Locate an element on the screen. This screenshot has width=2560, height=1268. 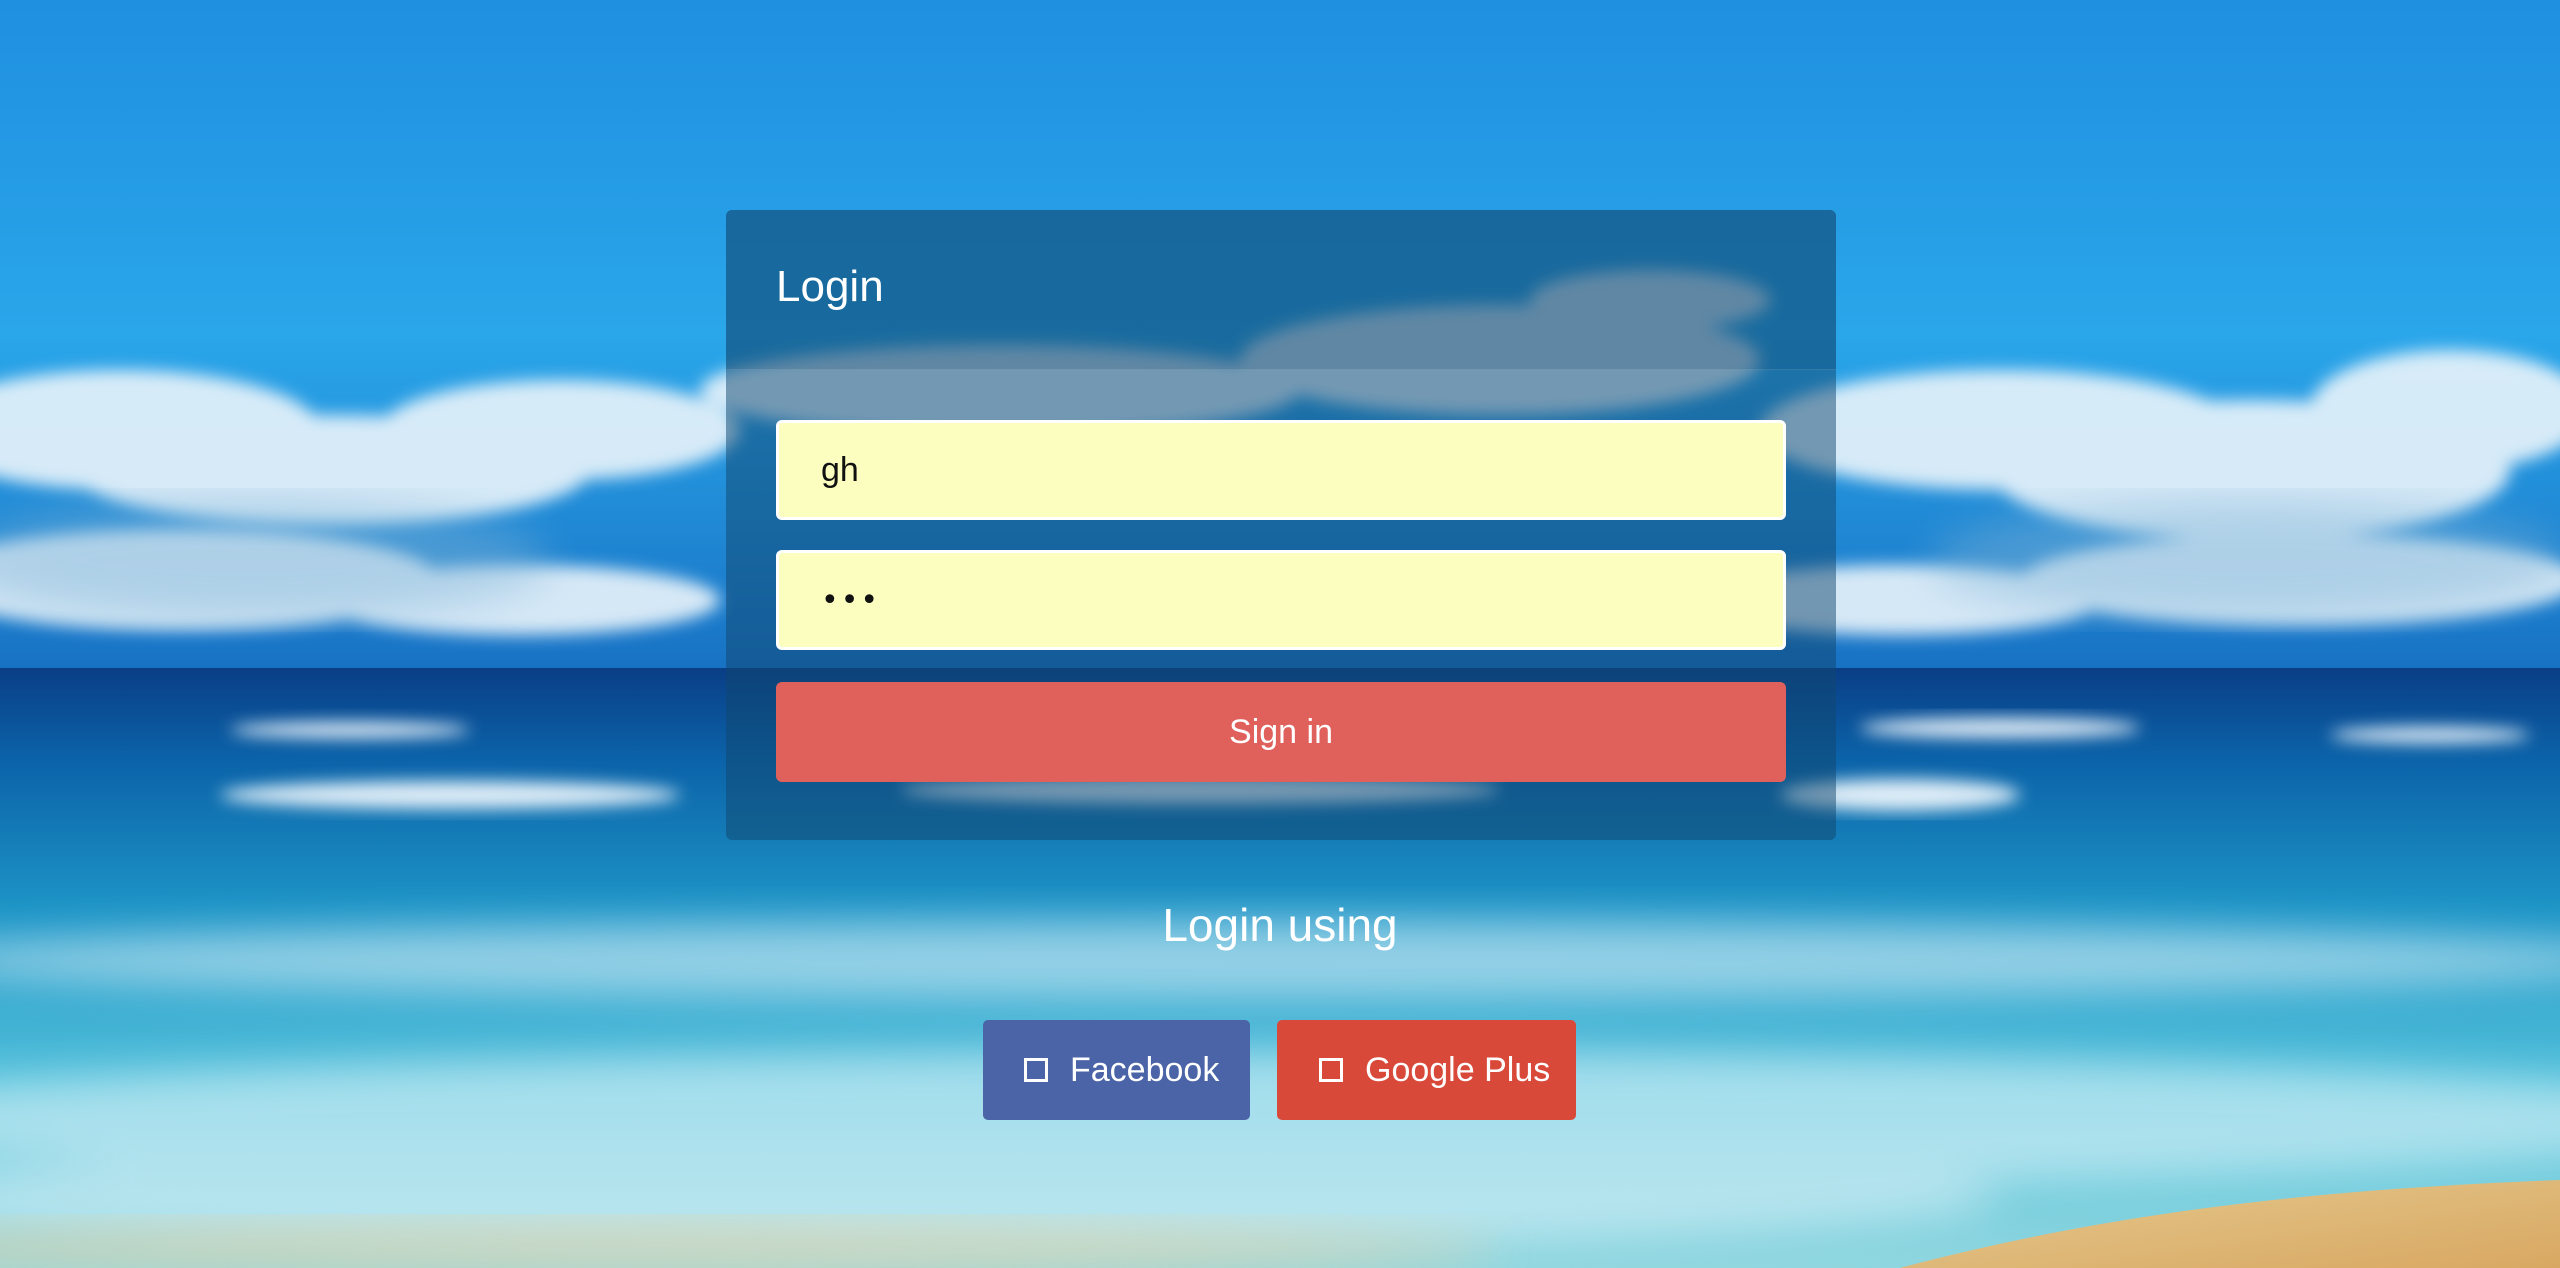
google-plus-label: Google Plus is located at coordinates (1458, 1069).